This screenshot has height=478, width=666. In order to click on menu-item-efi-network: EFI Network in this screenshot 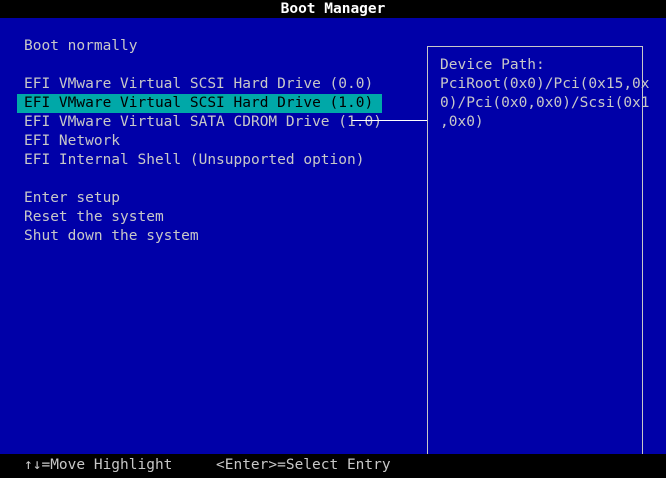, I will do `click(72, 141)`.